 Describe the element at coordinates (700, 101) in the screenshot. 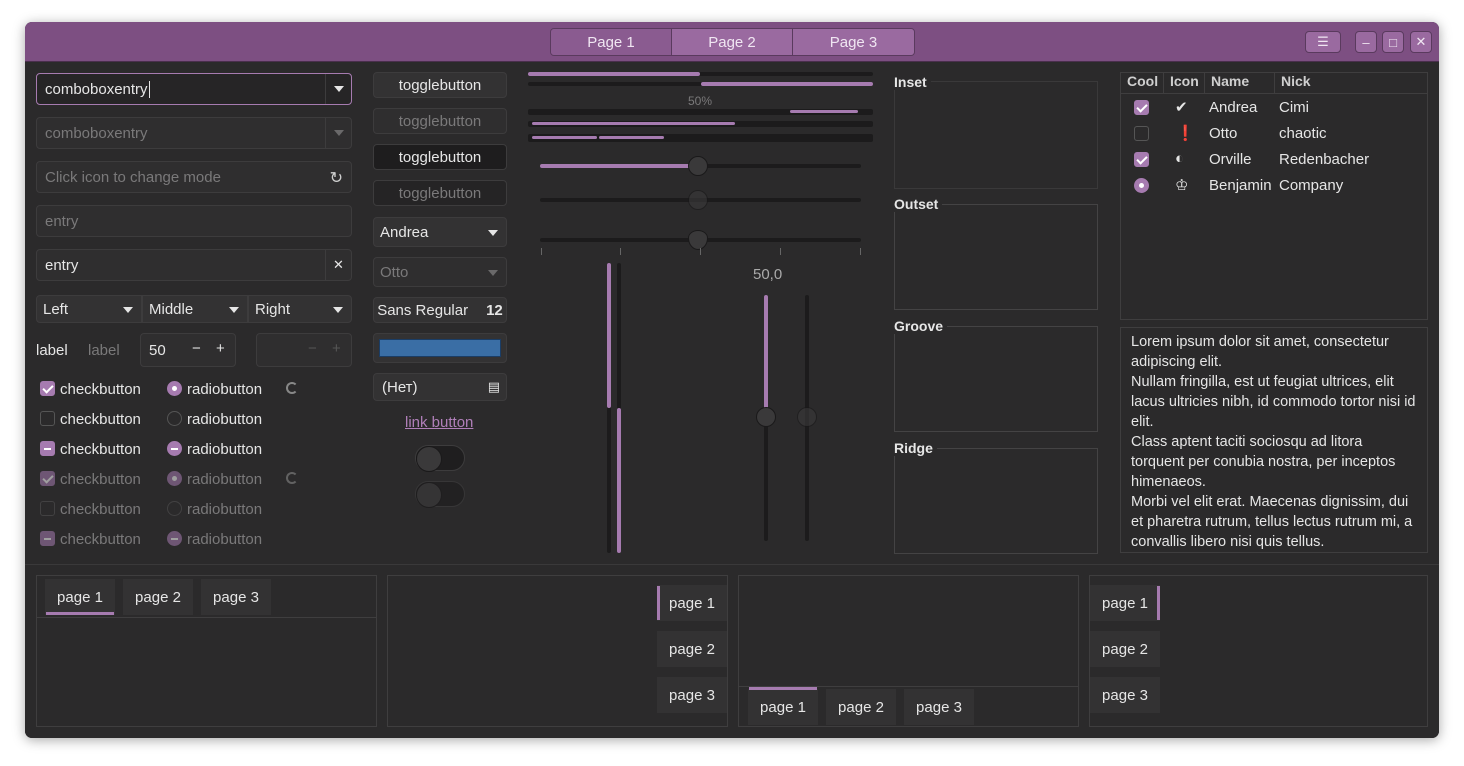

I see `progress-label: 50%` at that location.